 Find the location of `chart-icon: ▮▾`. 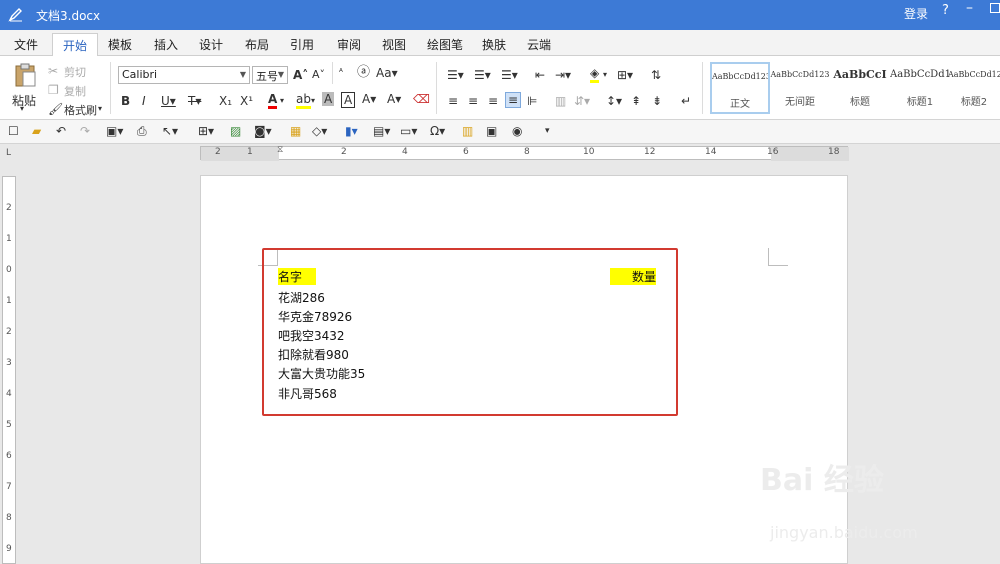

chart-icon: ▮▾ is located at coordinates (351, 131).